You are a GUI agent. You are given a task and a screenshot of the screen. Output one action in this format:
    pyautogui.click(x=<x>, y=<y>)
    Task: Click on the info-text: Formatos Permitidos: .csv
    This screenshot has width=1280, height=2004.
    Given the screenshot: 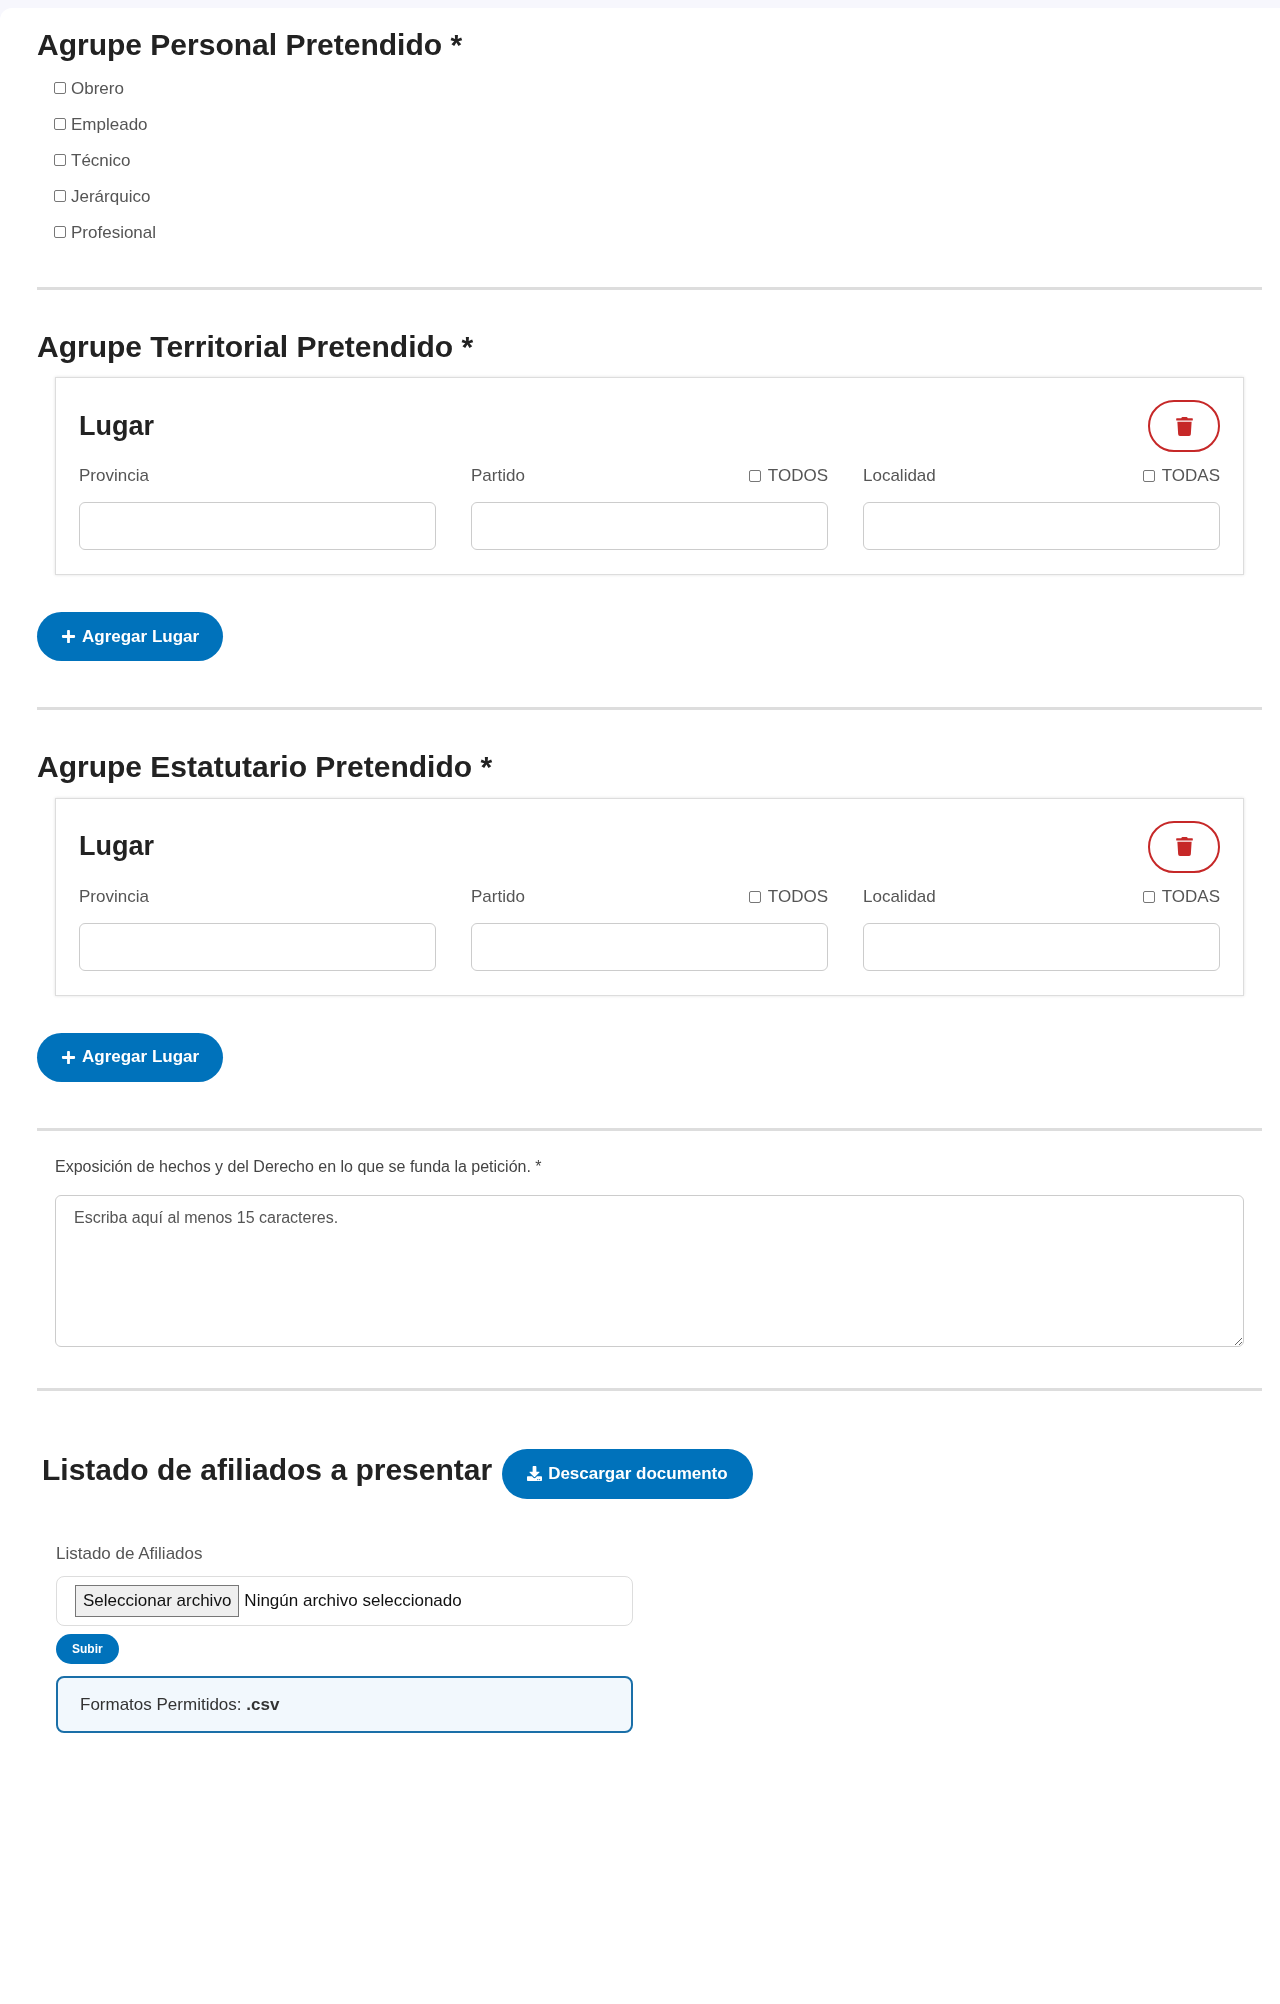 What is the action you would take?
    pyautogui.click(x=180, y=1704)
    